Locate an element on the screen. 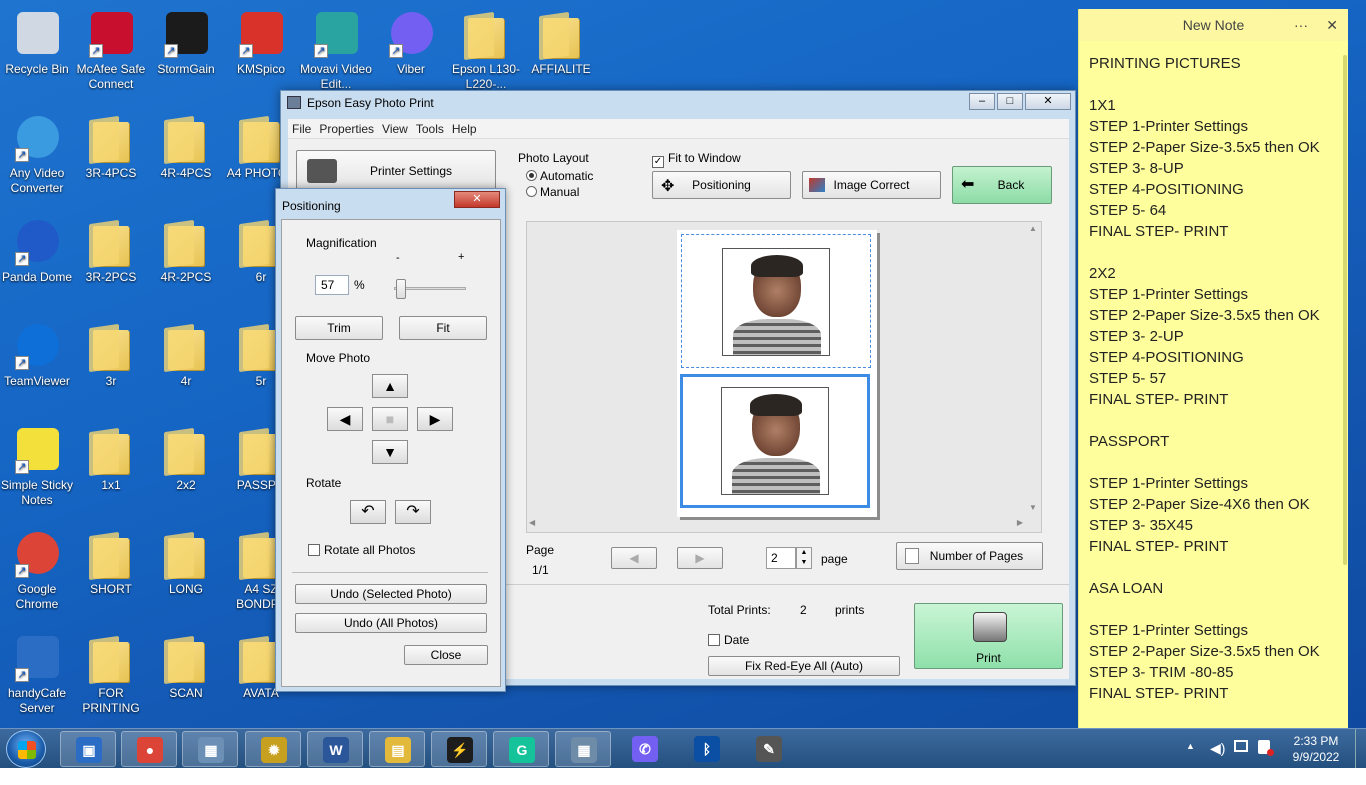 The width and height of the screenshot is (1366, 785). move-right-button: ▶ is located at coordinates (435, 419).